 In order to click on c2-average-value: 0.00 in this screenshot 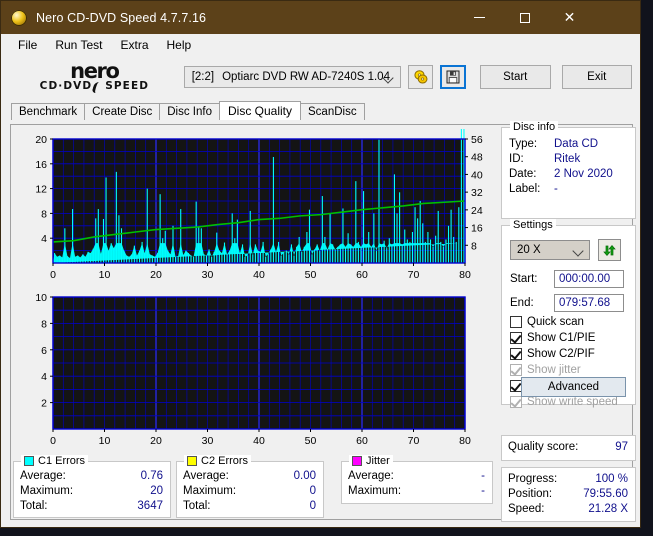, I will do `click(304, 476)`.